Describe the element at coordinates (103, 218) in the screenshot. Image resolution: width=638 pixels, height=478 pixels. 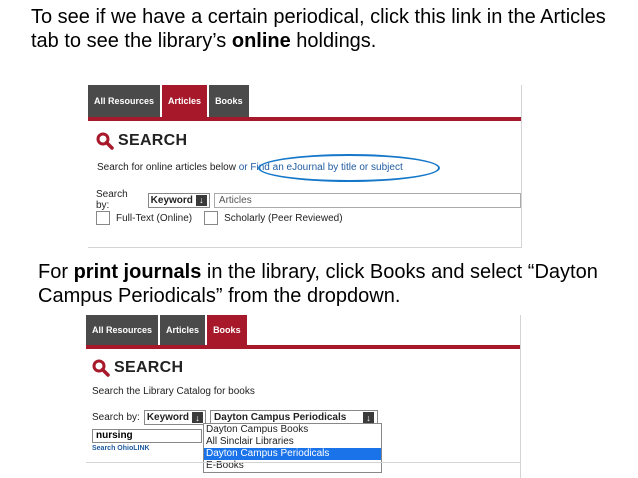
I see `fulltext-checkbox` at that location.